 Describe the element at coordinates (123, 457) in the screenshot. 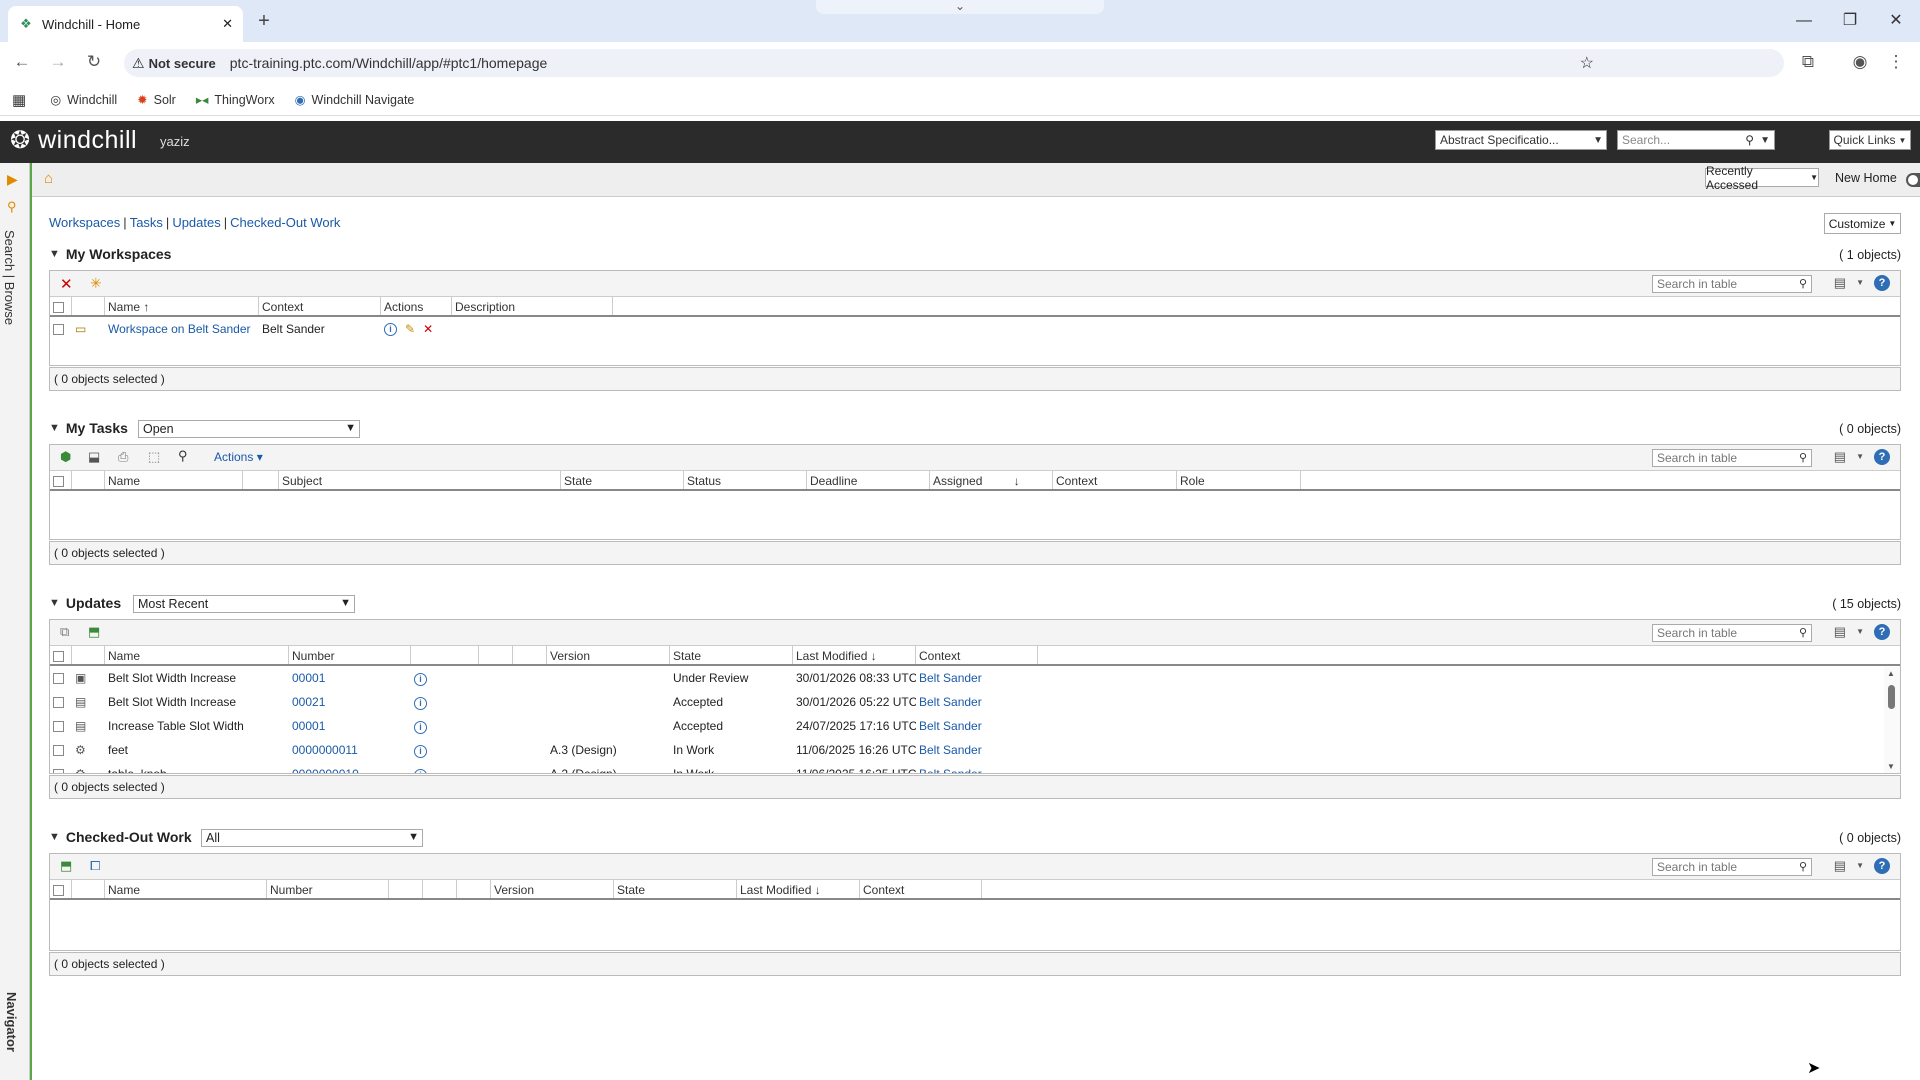

I see `task-print-icon: ⎙` at that location.